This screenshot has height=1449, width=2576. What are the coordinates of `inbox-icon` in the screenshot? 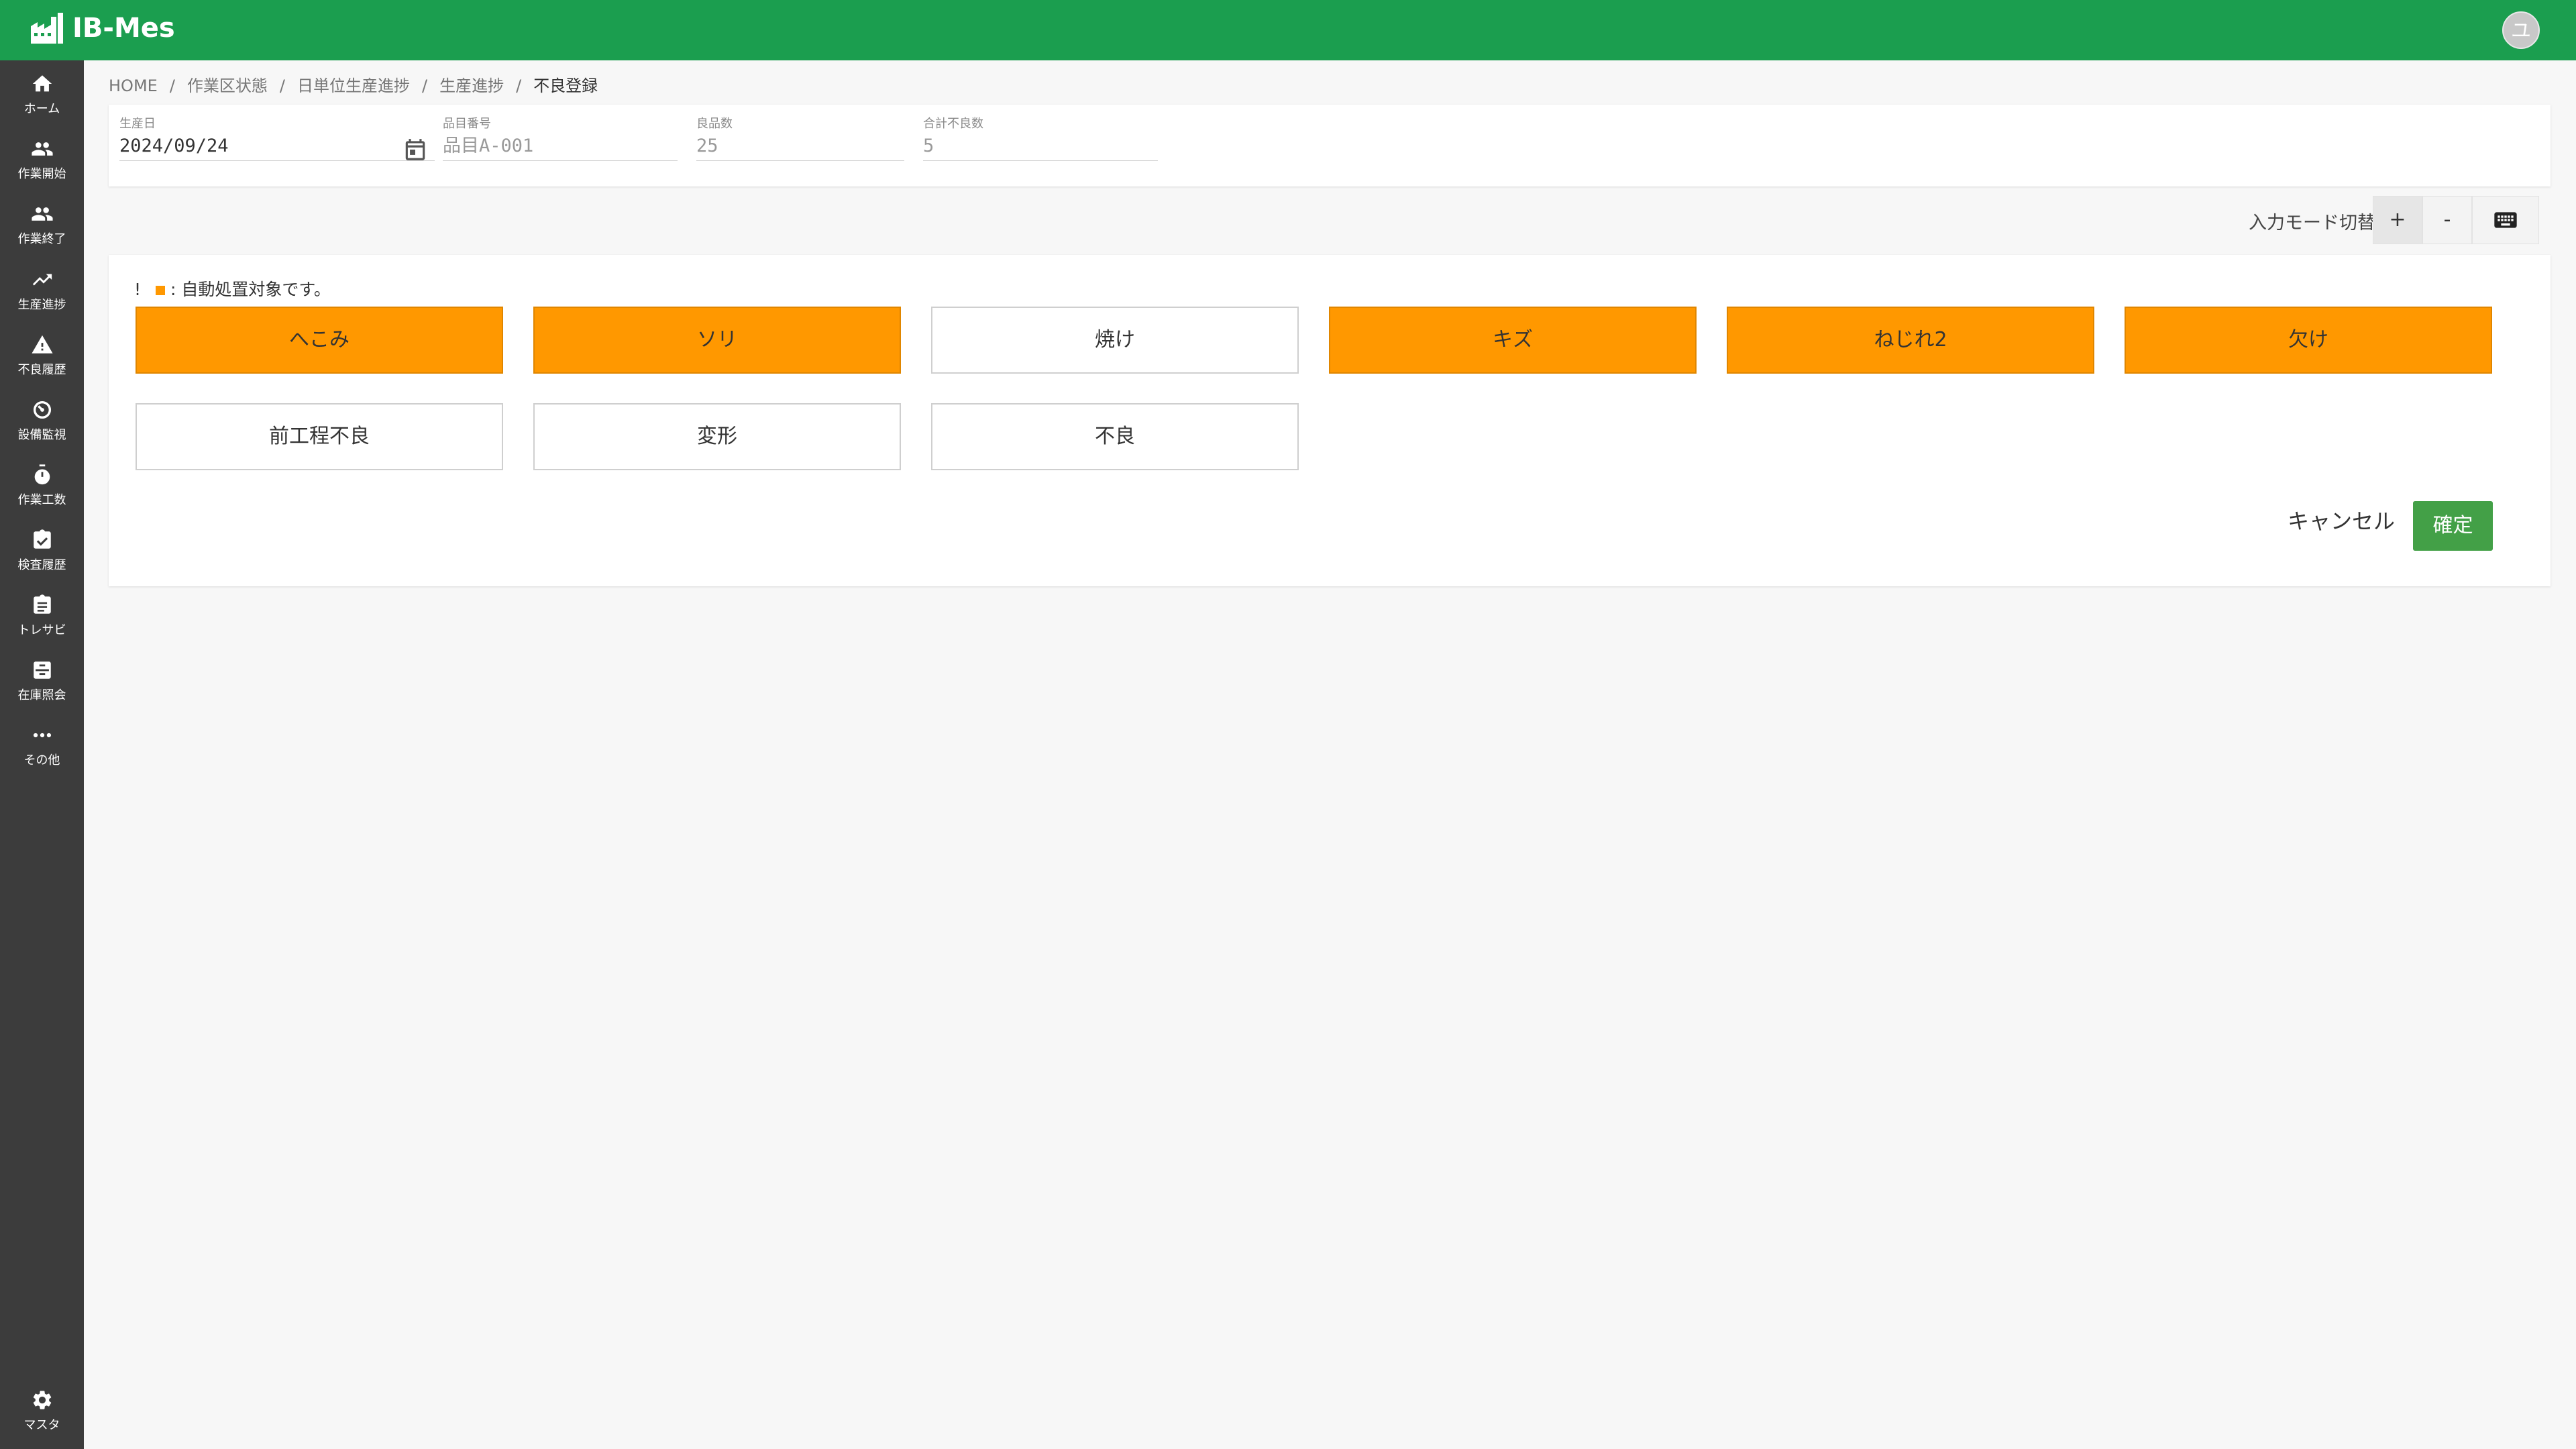 It's located at (42, 670).